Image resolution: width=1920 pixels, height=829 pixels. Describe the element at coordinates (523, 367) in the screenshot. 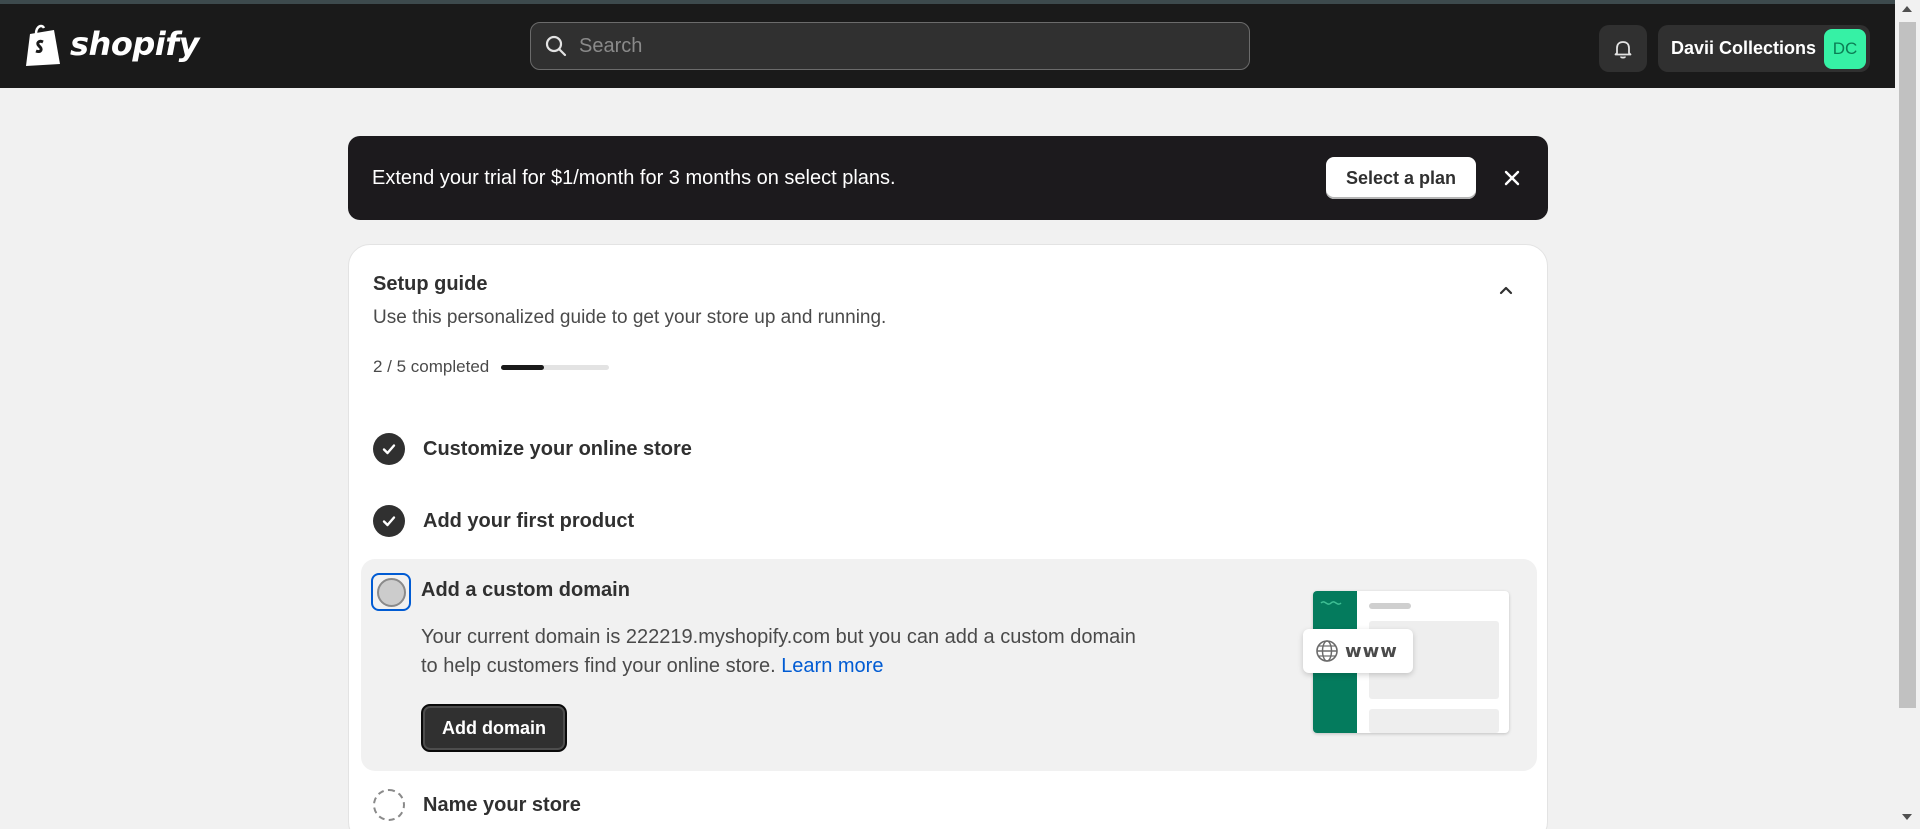

I see `progress-bar-fill` at that location.